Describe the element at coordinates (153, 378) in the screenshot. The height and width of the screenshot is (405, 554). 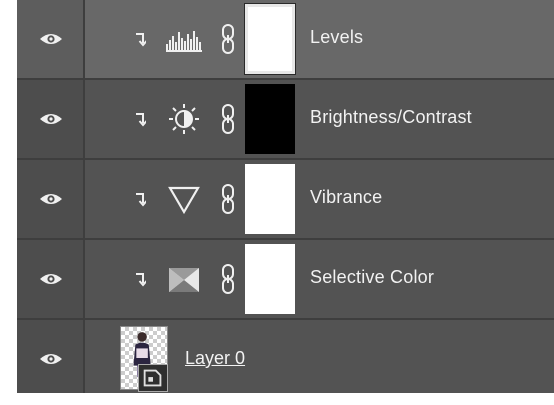
I see `smart-object-icon` at that location.